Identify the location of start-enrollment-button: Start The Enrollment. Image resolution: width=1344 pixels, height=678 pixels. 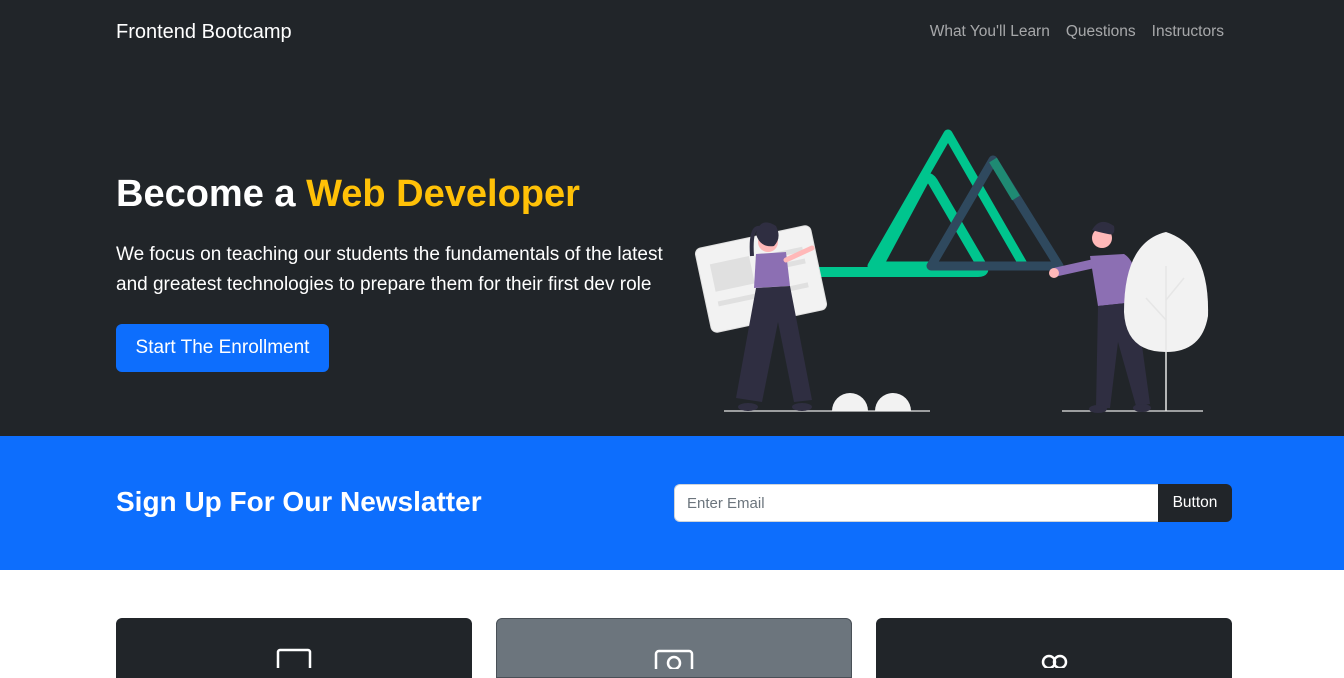
(222, 348).